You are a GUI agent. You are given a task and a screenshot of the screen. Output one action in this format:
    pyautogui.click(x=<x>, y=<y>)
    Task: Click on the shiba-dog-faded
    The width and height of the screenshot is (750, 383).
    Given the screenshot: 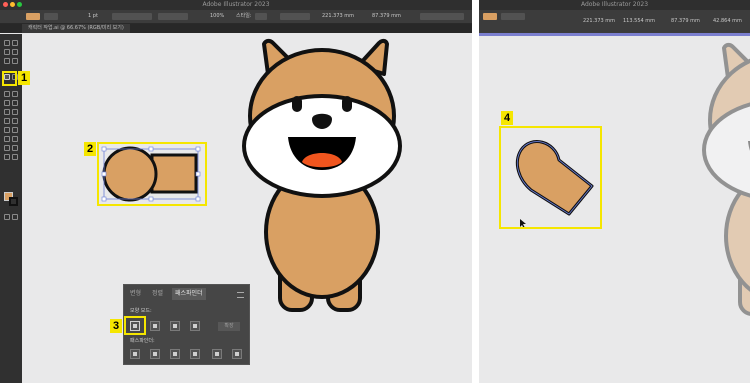 What is the action you would take?
    pyautogui.click(x=726, y=179)
    